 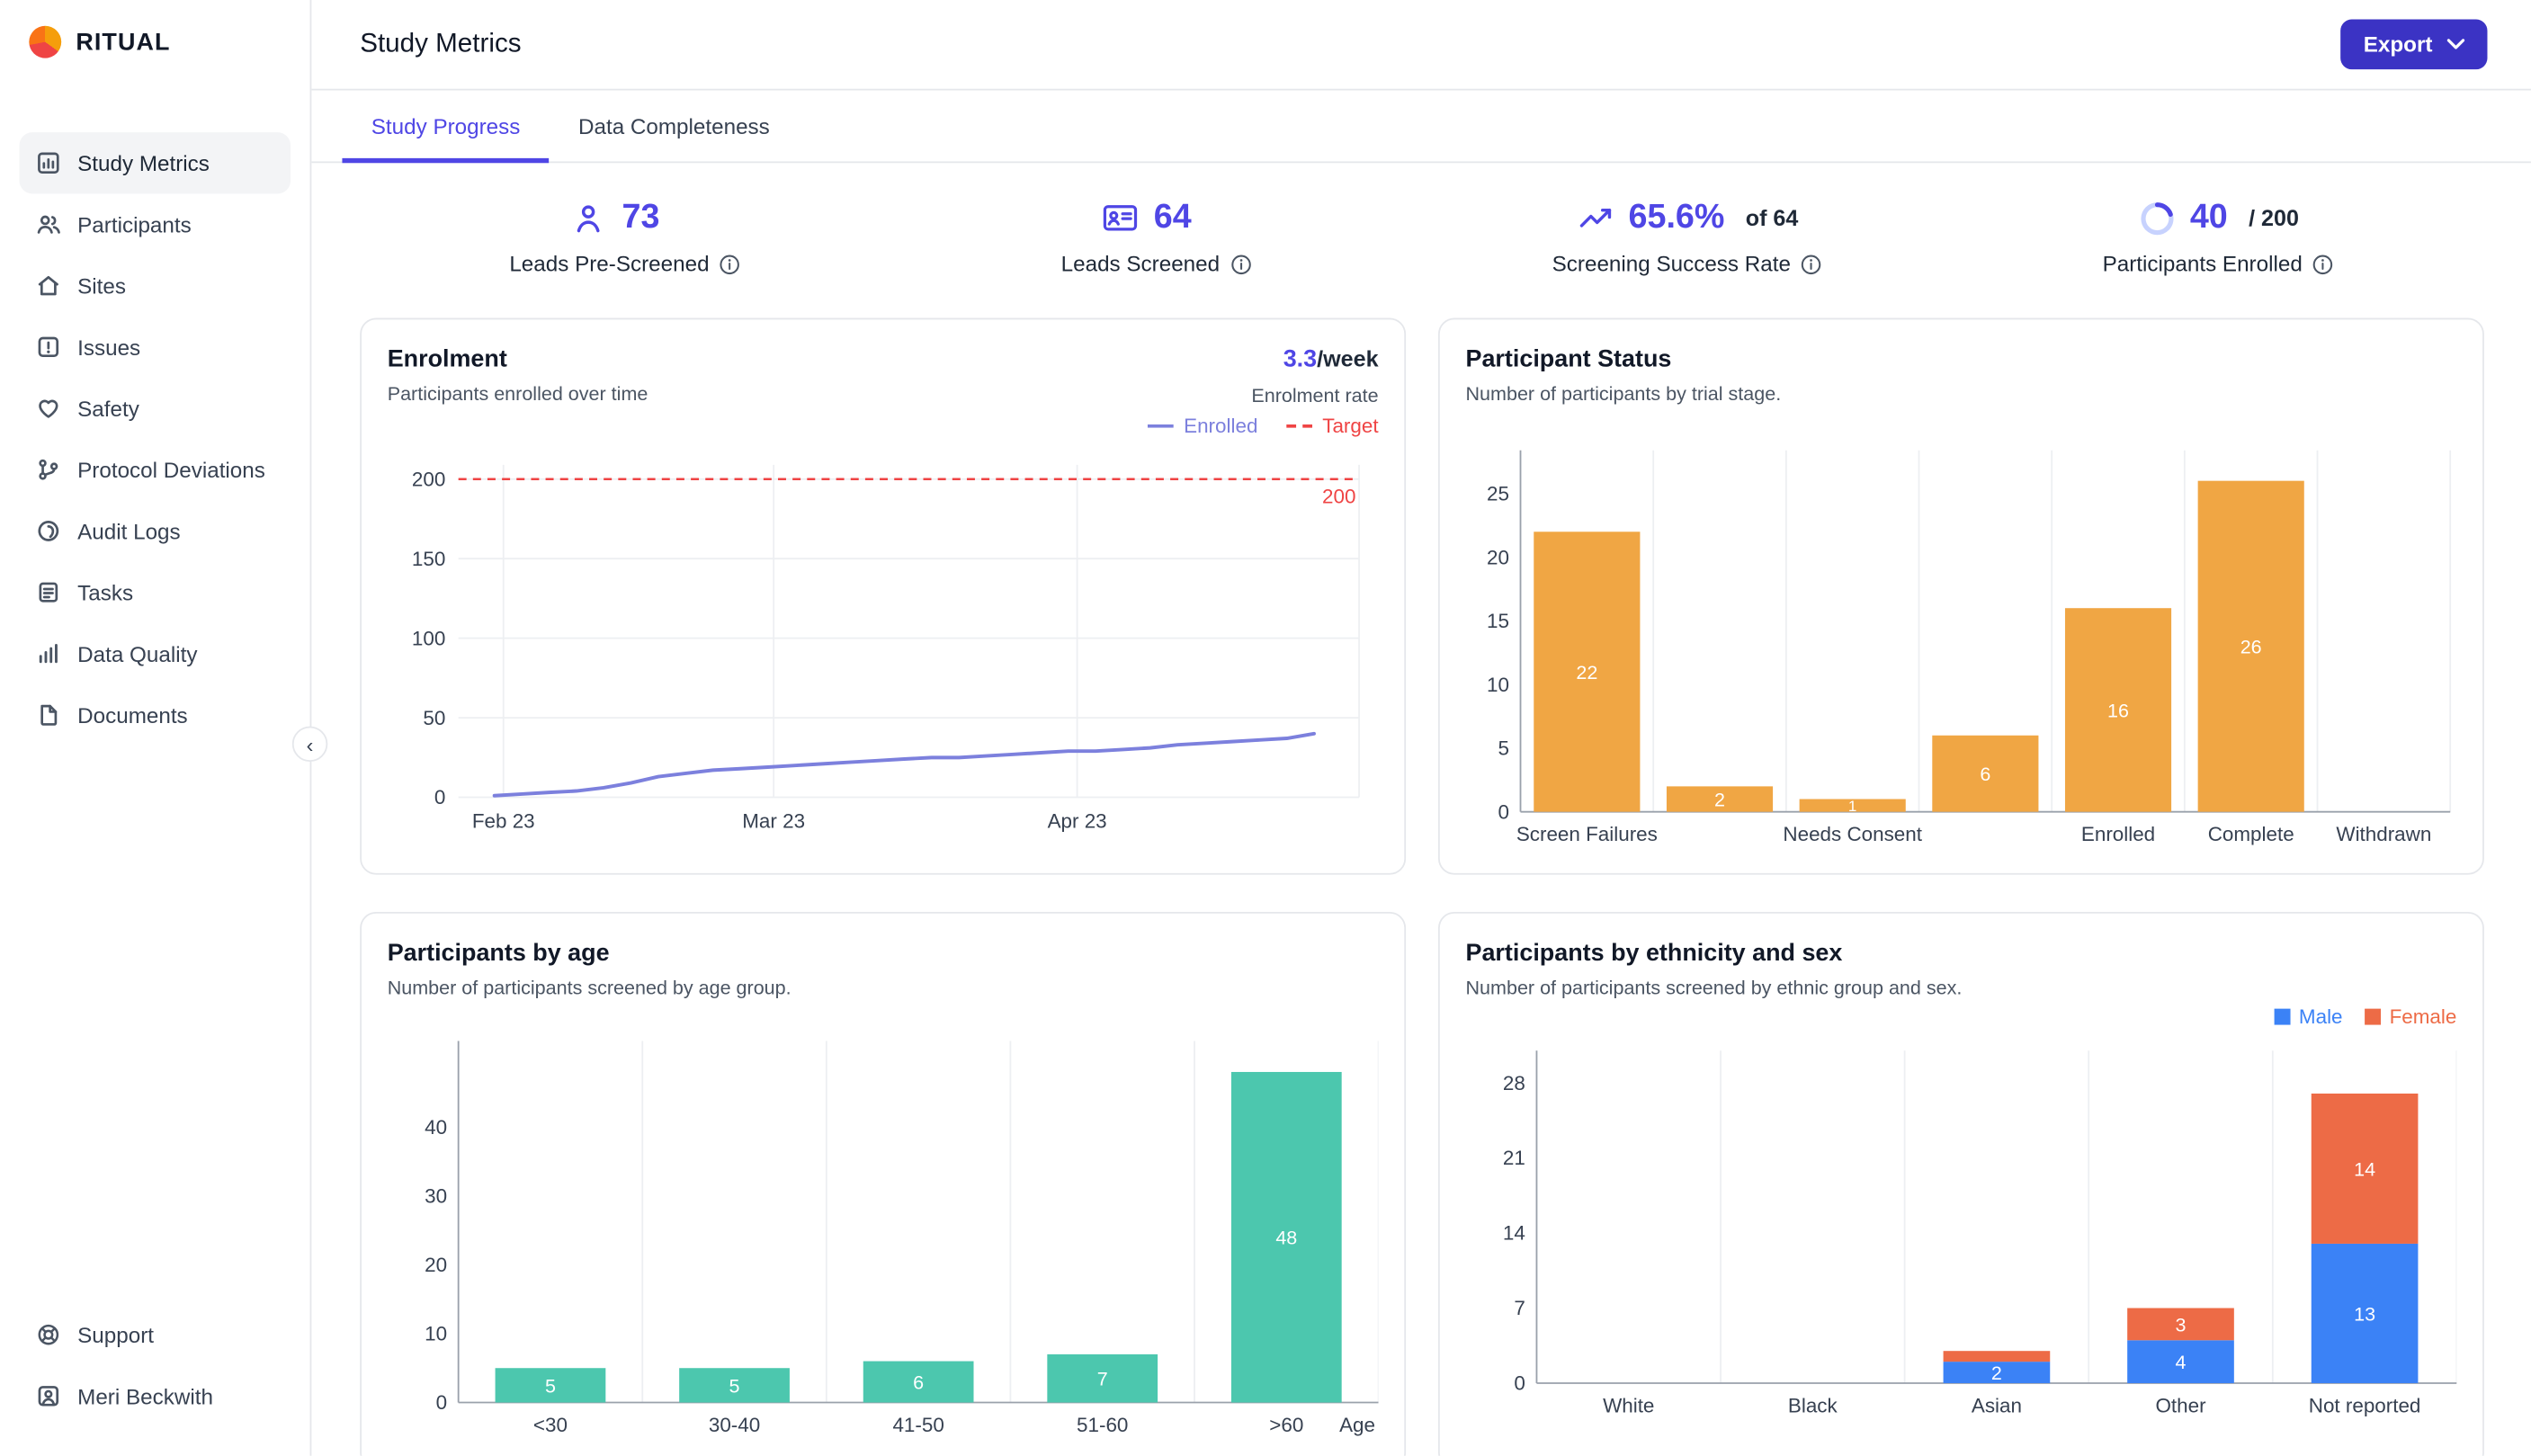 I want to click on sidebar-item-support: Support, so click(x=155, y=1335).